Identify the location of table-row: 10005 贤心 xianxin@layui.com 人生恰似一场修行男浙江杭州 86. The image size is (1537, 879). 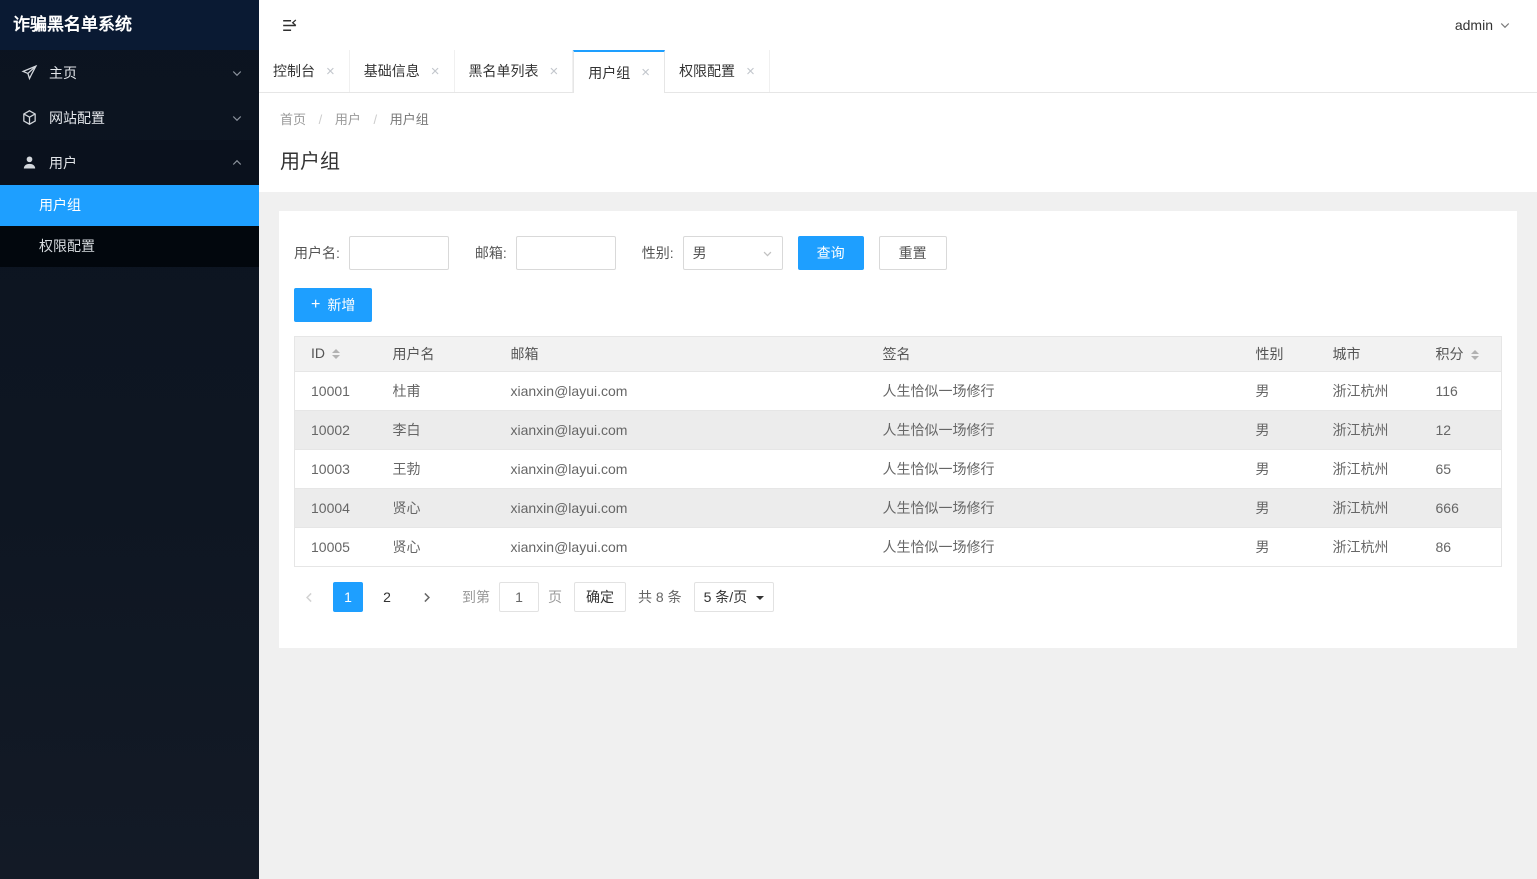
(898, 547).